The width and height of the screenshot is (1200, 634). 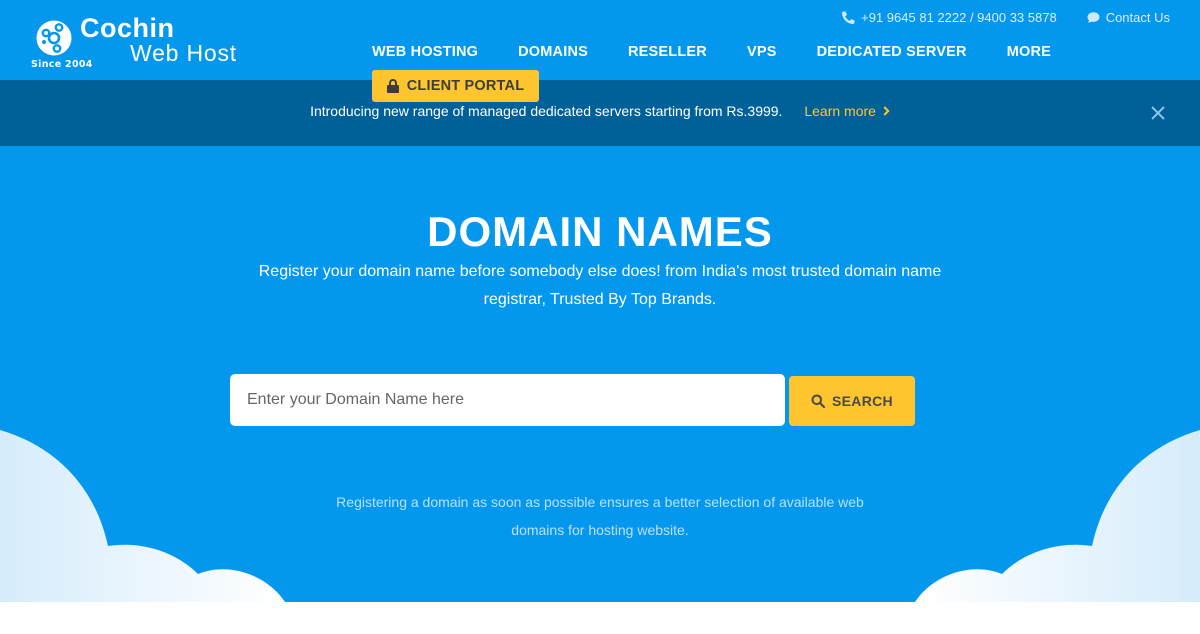 I want to click on logo: Since 2004 Cochin Web Host, so click(x=145, y=42).